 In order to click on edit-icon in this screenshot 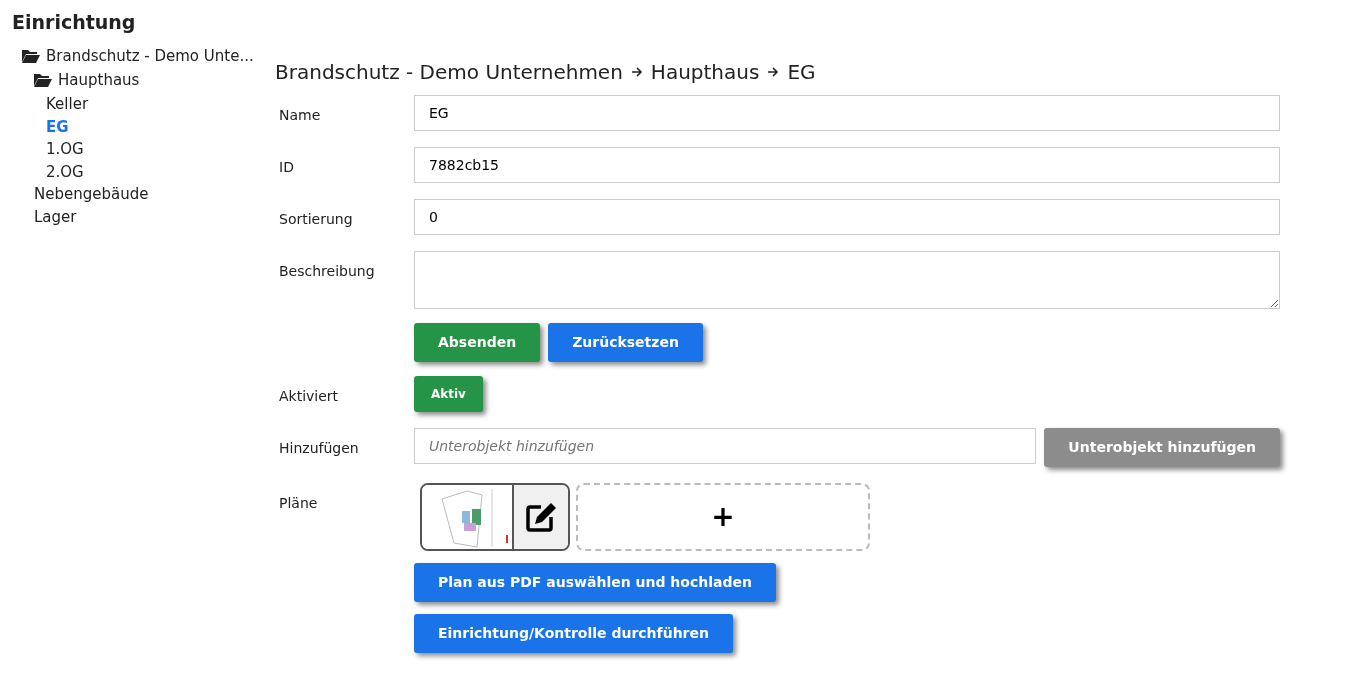, I will do `click(541, 516)`.